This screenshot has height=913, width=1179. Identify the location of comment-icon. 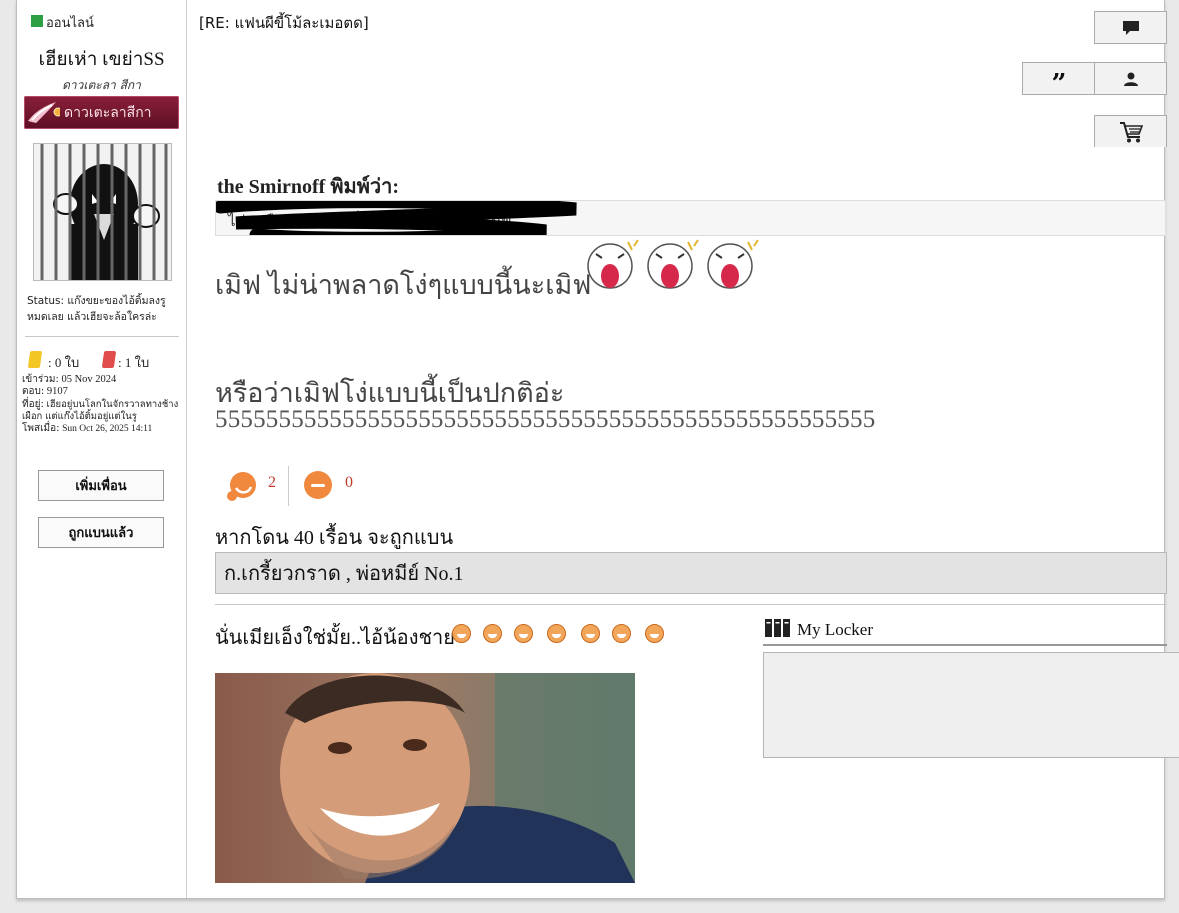
(1130, 27).